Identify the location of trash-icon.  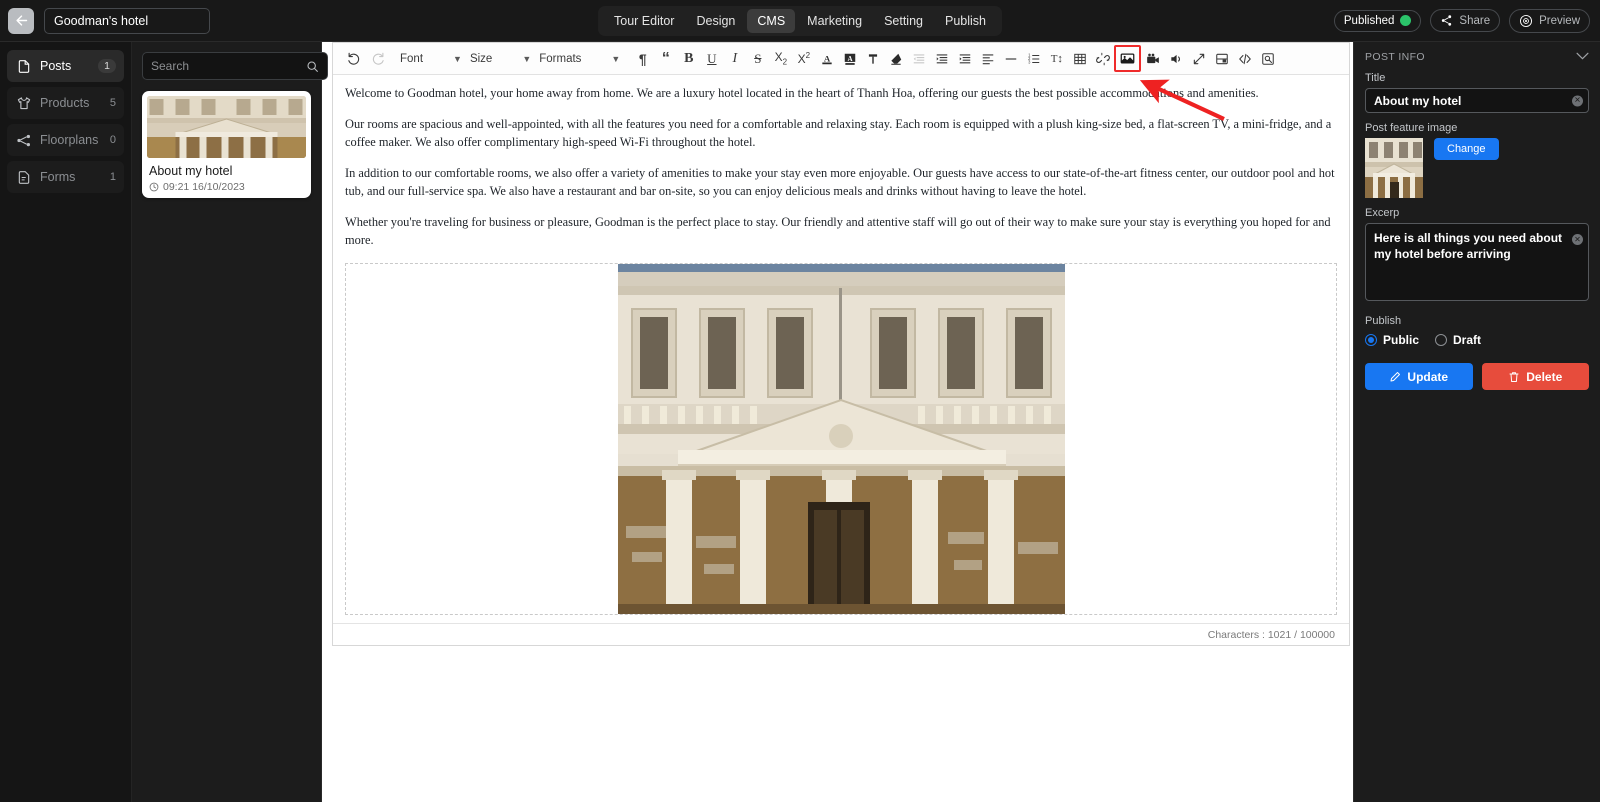
(1514, 376).